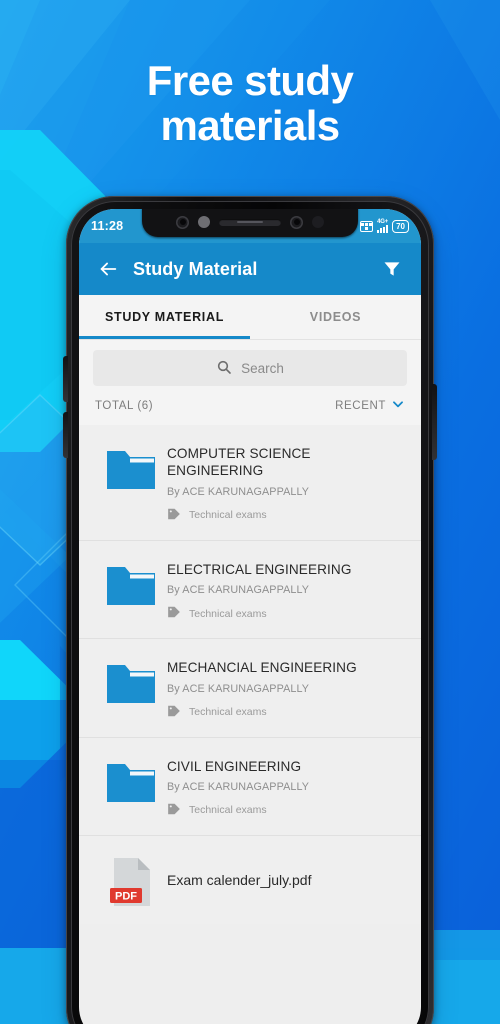 The height and width of the screenshot is (1024, 500). I want to click on display-notch, so click(250, 223).